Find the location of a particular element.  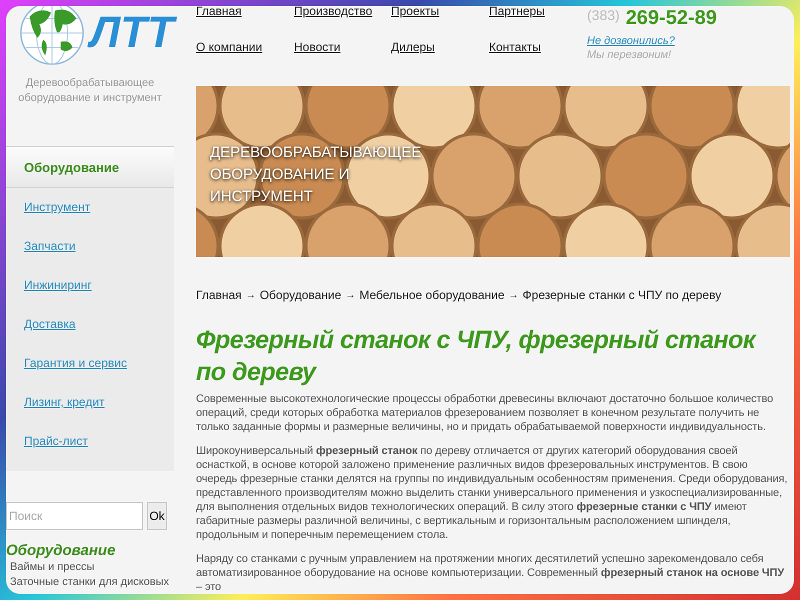

nav-link: Партнеры is located at coordinates (538, 17).